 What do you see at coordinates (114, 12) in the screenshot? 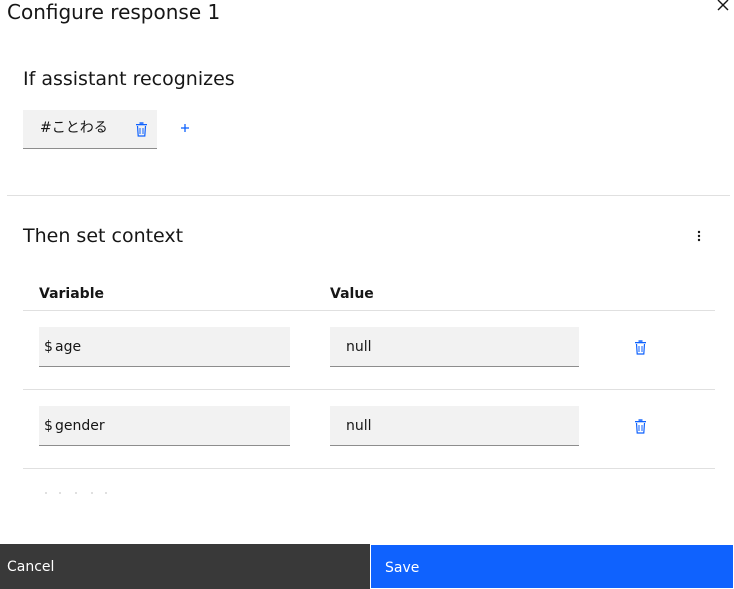
I see `panel-title: Configure response 1` at bounding box center [114, 12].